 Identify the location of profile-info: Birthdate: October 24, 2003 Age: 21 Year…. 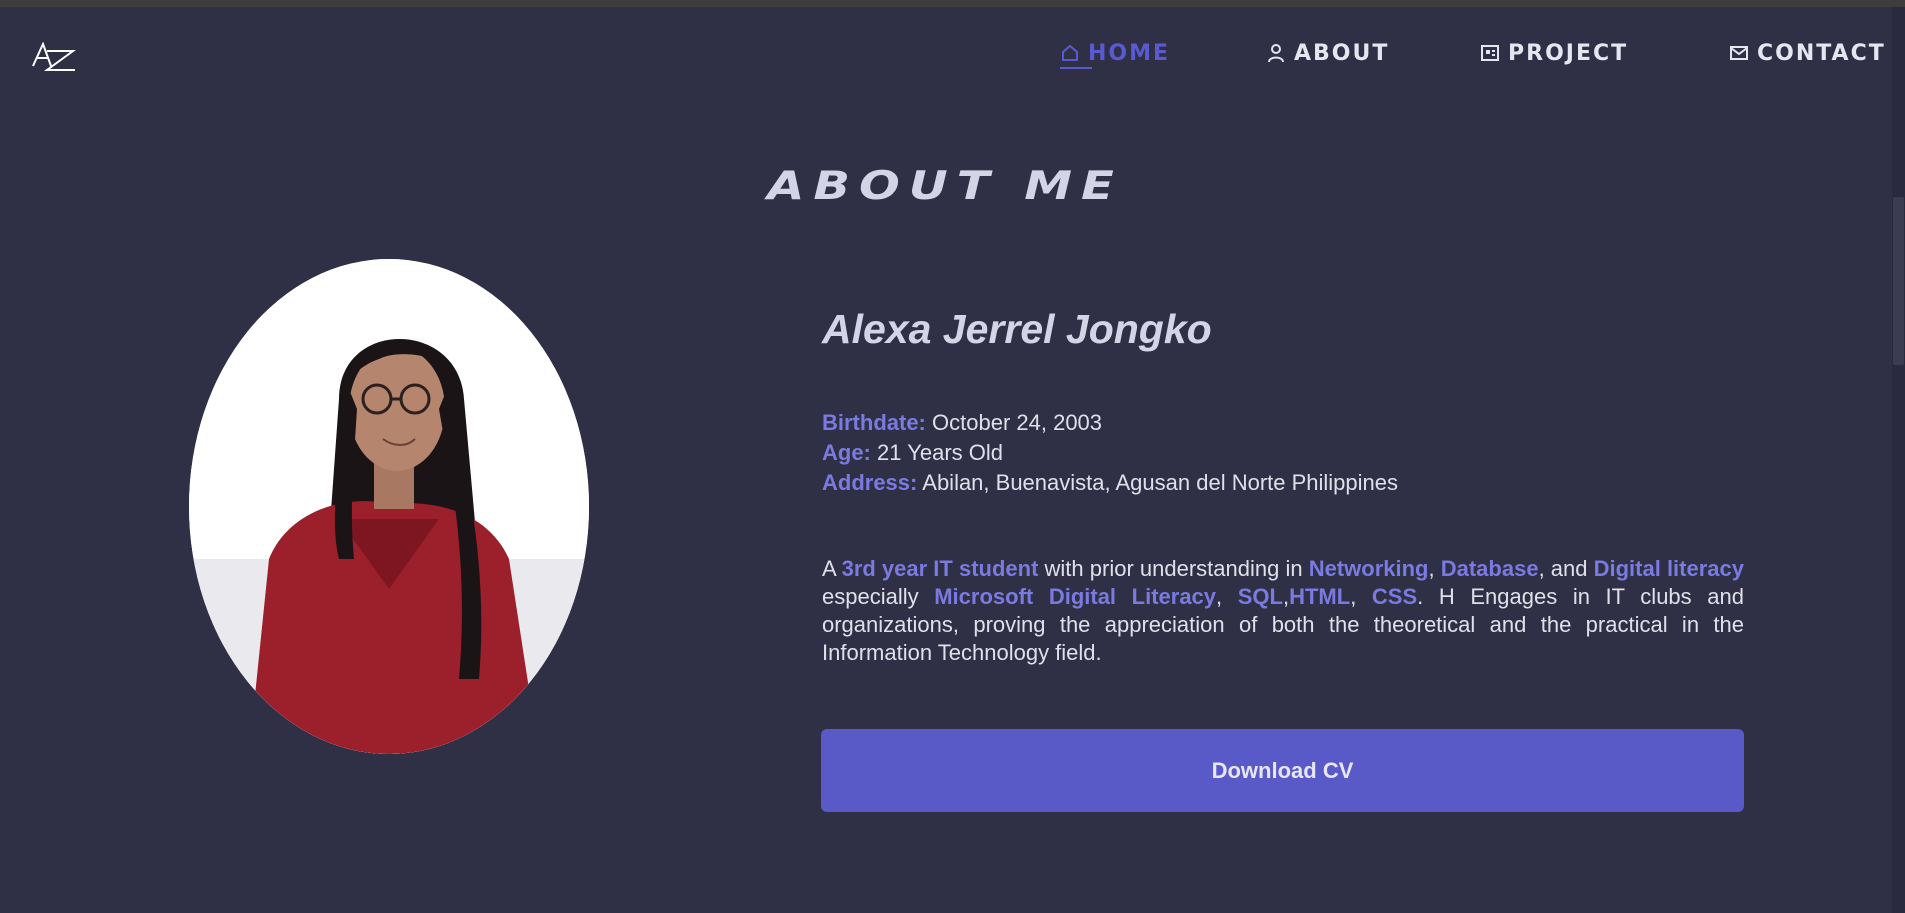
(1110, 453).